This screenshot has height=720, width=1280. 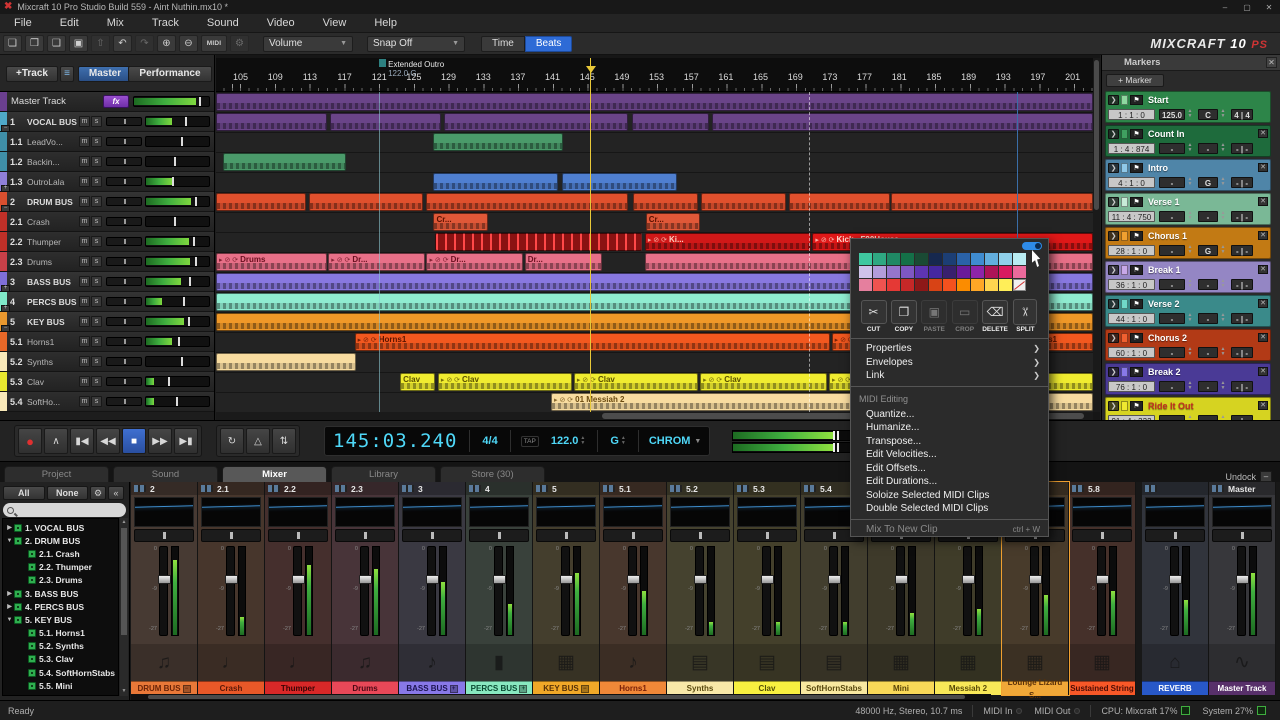 I want to click on marker-item: ❯ ⚑ Count In ✕ 1 : 4 : 874- ▲ ▼ - ▲ ▼ - | -, so click(x=1188, y=141).